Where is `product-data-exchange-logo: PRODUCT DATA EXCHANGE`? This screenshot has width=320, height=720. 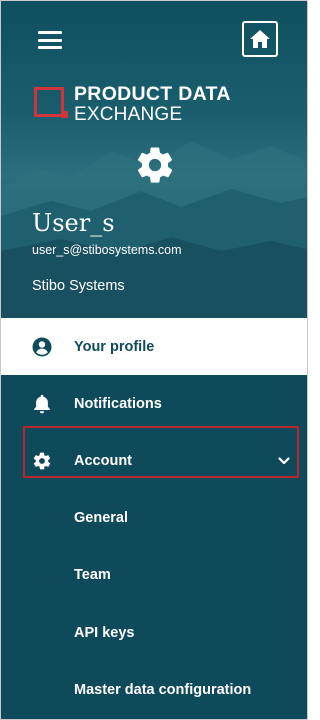
product-data-exchange-logo: PRODUCT DATA EXCHANGE is located at coordinates (154, 104).